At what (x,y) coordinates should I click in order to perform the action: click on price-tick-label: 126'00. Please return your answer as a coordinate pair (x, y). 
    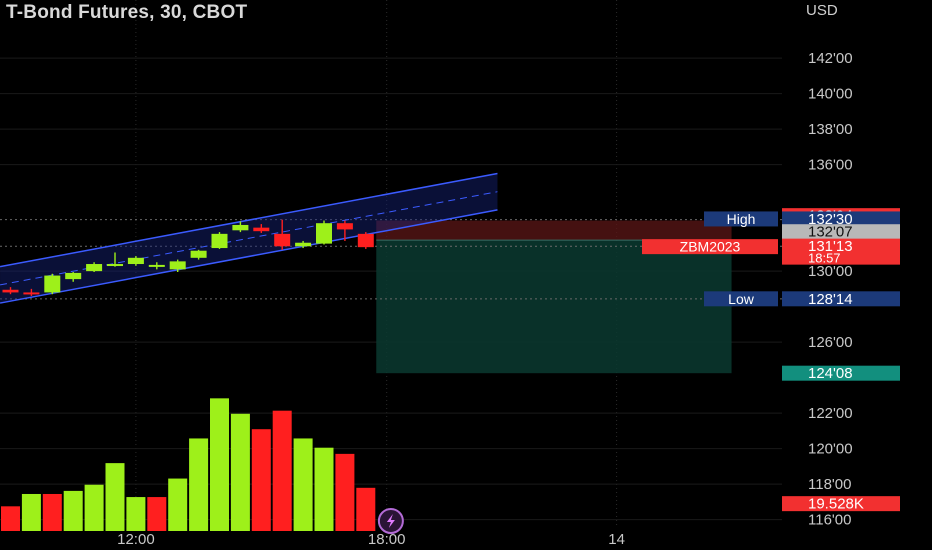
    Looking at the image, I should click on (830, 342).